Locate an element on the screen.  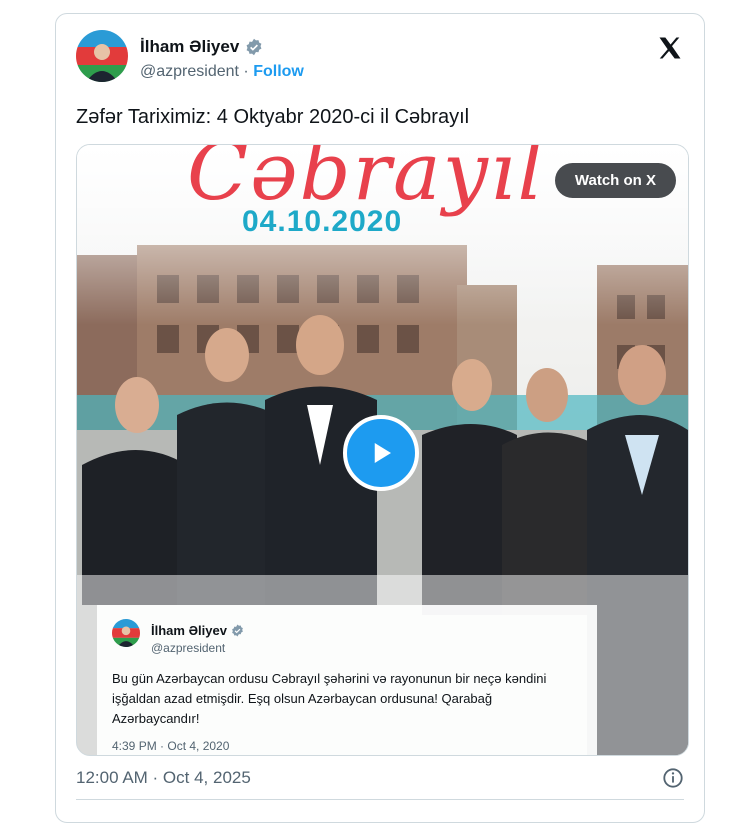
x-logo-icon is located at coordinates (670, 48).